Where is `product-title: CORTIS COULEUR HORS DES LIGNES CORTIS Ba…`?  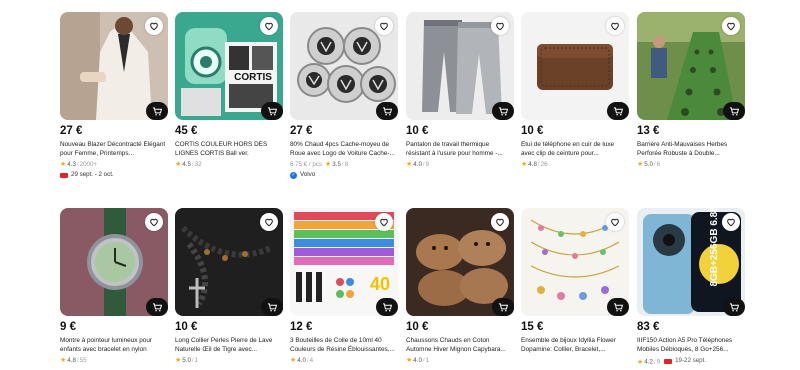 product-title: CORTIS COULEUR HORS DES LIGNES CORTIS Ba… is located at coordinates (229, 149).